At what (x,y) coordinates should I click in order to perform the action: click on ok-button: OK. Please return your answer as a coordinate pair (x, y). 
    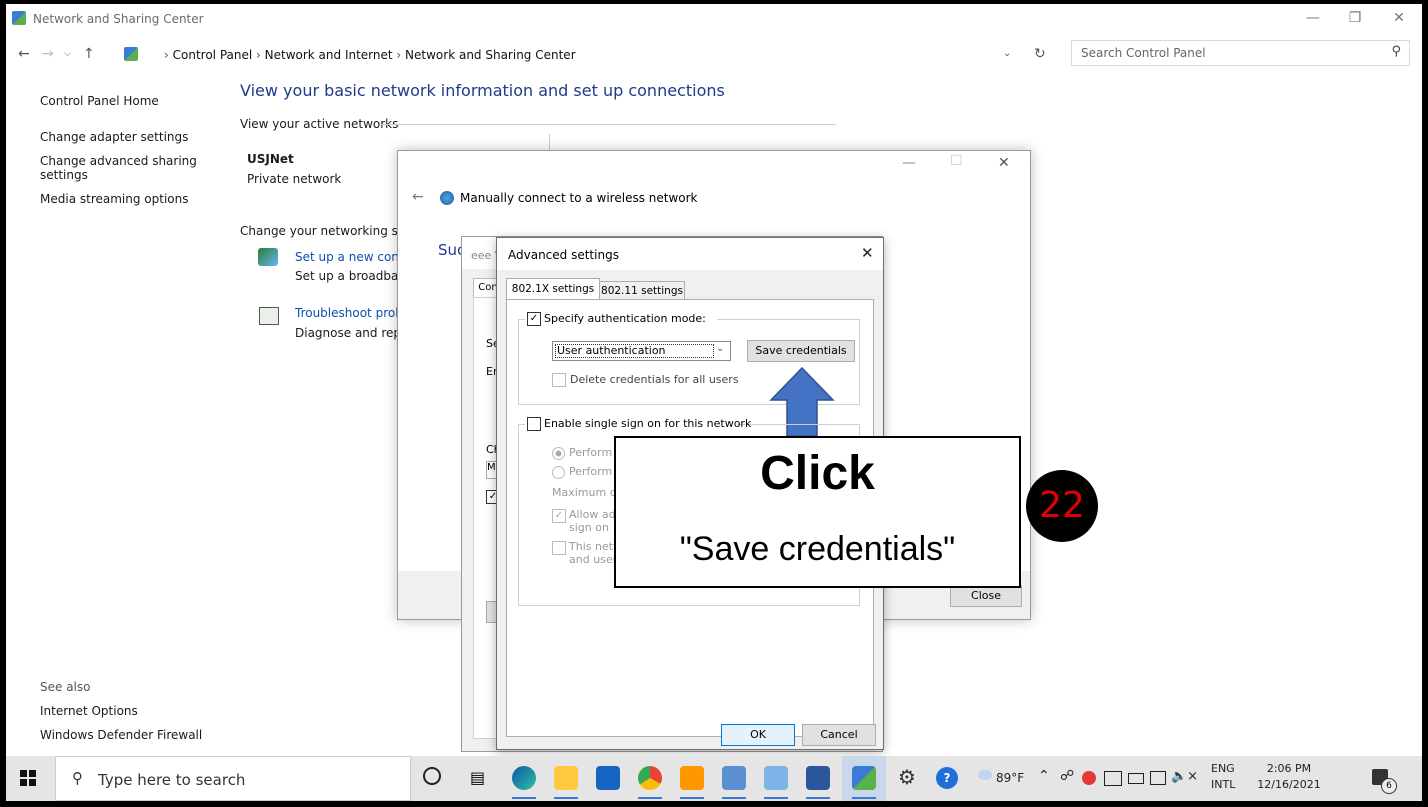
    Looking at the image, I should click on (758, 735).